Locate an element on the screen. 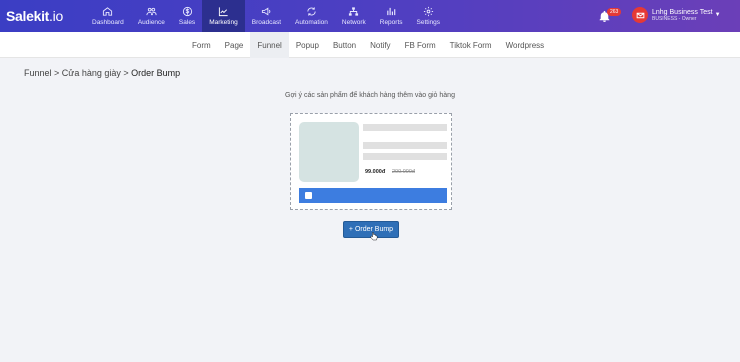 Image resolution: width=740 pixels, height=362 pixels. breadcrumb-current: Order Bump is located at coordinates (156, 73).